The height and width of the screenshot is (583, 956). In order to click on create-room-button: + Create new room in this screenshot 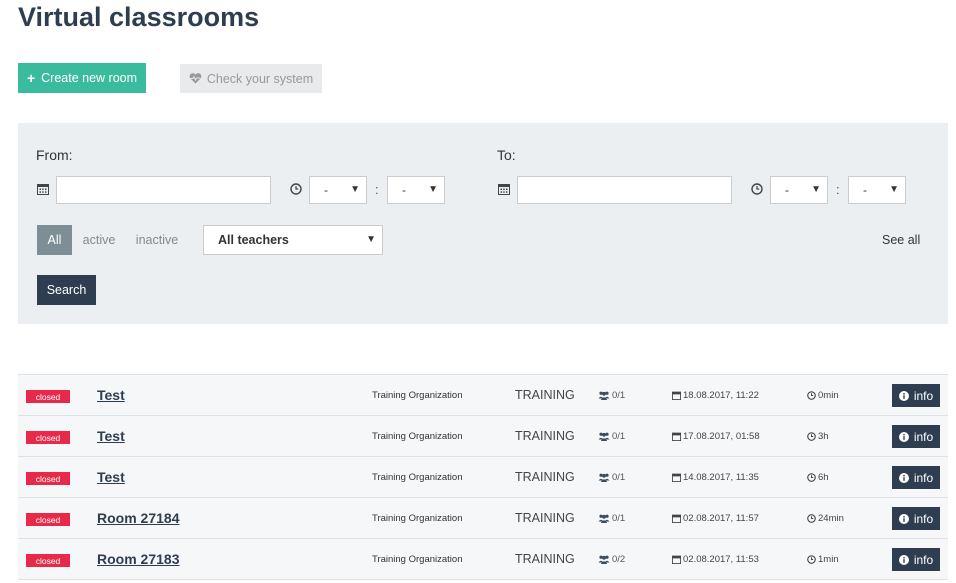, I will do `click(82, 78)`.